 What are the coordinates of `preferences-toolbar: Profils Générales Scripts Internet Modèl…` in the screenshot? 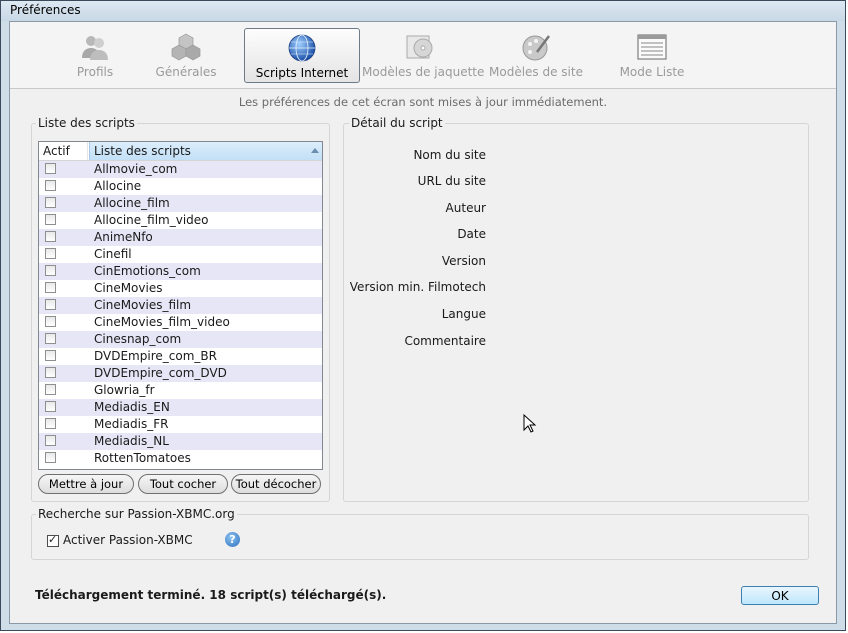 It's located at (423, 55).